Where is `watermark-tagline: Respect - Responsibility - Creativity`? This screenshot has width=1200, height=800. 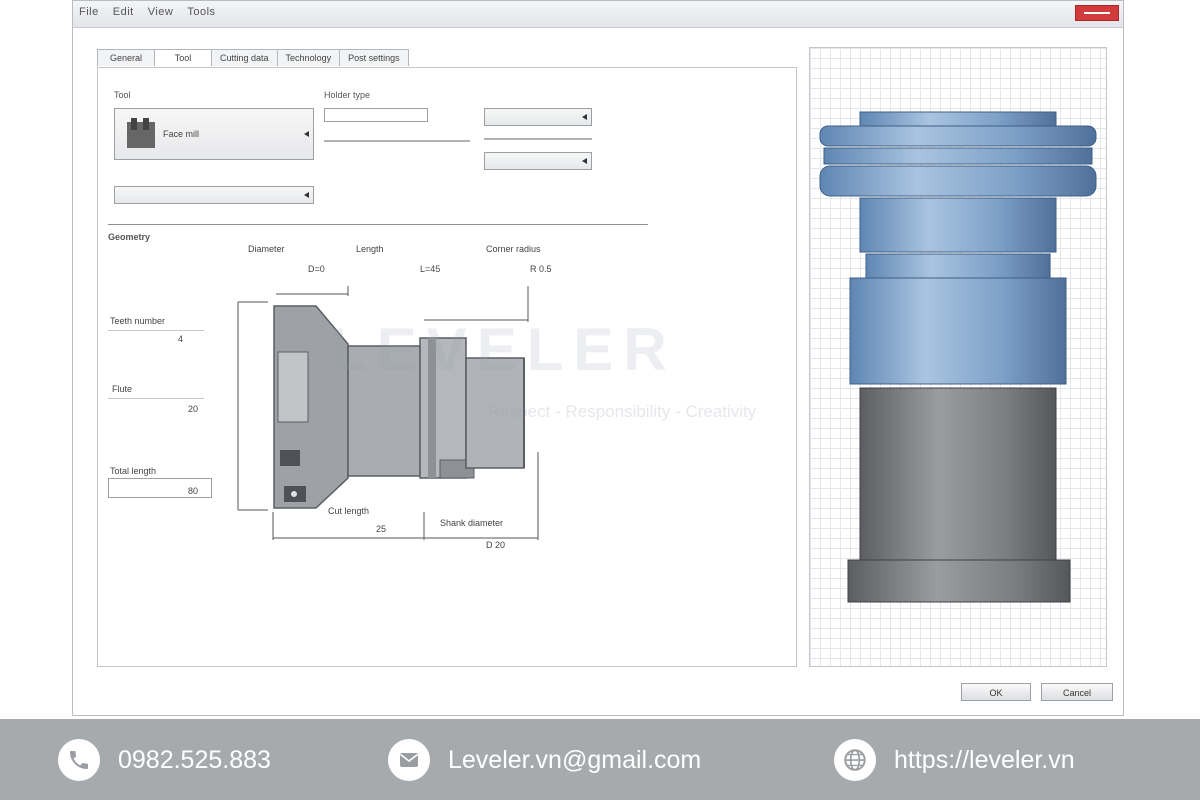 watermark-tagline: Respect - Responsibility - Creativity is located at coordinates (622, 411).